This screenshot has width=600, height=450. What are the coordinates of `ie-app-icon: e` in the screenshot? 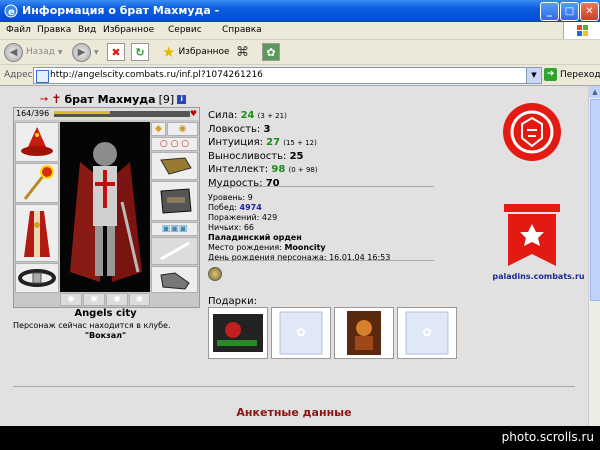 It's located at (11, 11).